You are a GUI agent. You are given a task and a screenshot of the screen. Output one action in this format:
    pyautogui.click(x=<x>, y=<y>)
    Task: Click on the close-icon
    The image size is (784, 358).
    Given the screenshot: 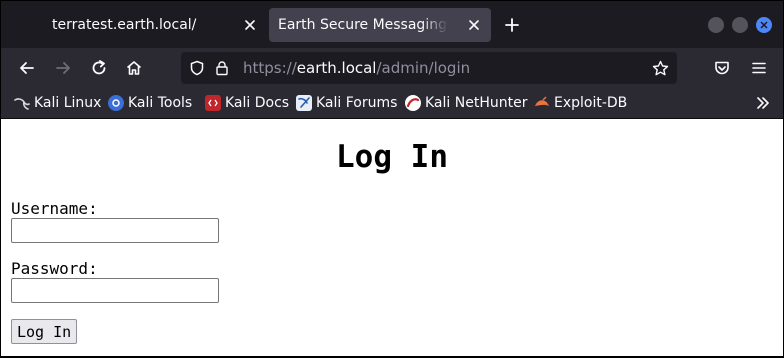 What is the action you would take?
    pyautogui.click(x=764, y=25)
    